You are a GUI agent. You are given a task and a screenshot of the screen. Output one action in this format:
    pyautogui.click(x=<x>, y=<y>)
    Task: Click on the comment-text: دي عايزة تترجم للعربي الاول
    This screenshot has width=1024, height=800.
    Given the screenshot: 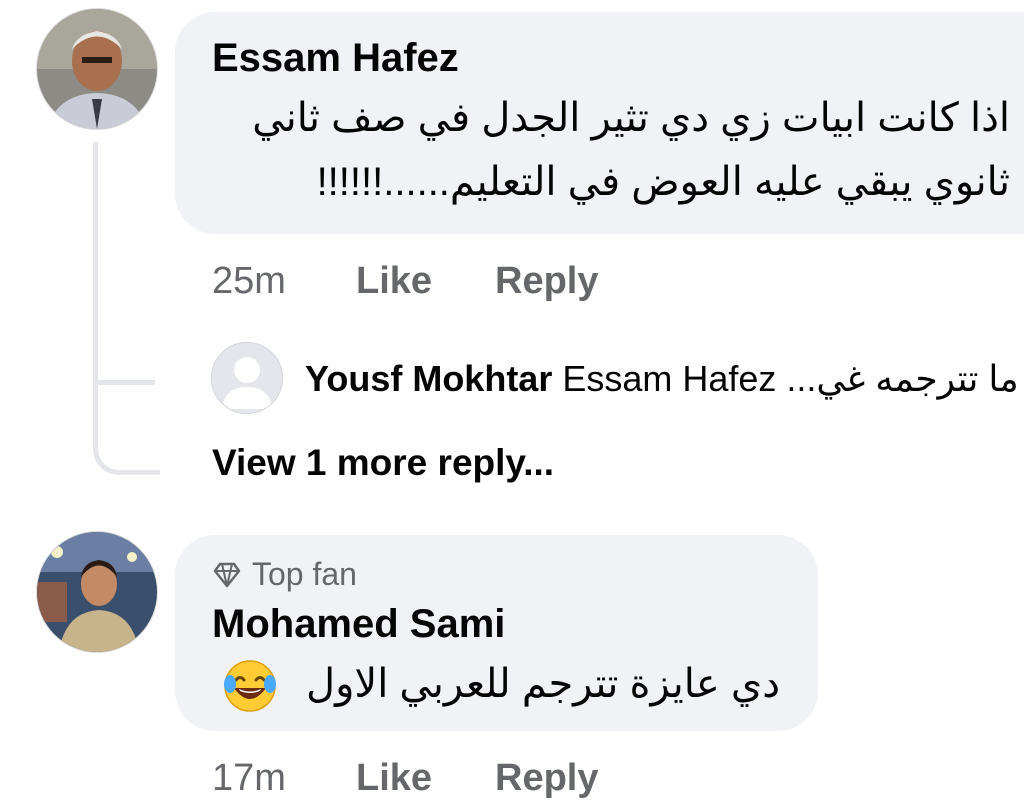 What is the action you would take?
    pyautogui.click(x=543, y=684)
    